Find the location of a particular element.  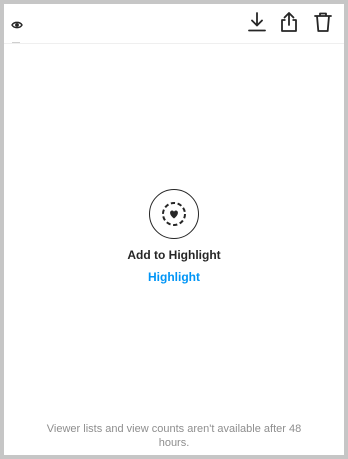

delete-button is located at coordinates (323, 22).